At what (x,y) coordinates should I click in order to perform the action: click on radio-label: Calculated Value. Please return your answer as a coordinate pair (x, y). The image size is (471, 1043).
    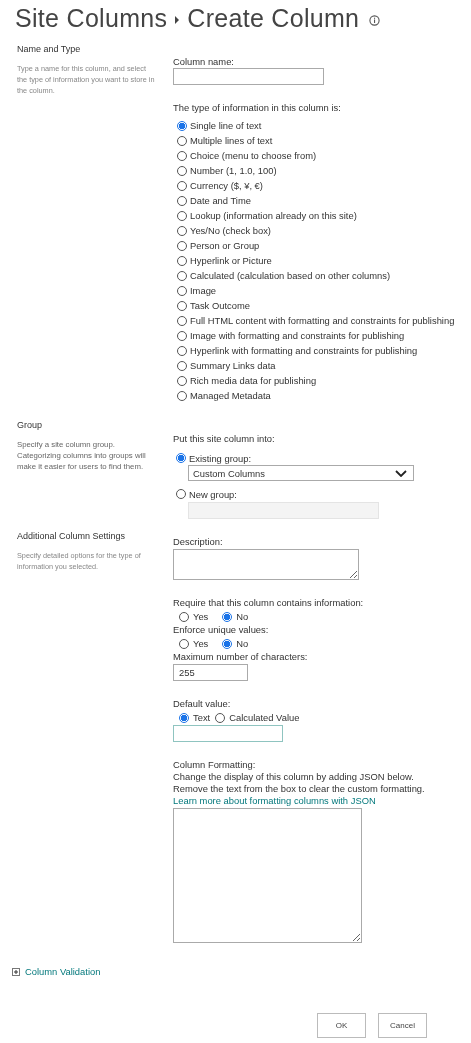
    Looking at the image, I should click on (264, 717).